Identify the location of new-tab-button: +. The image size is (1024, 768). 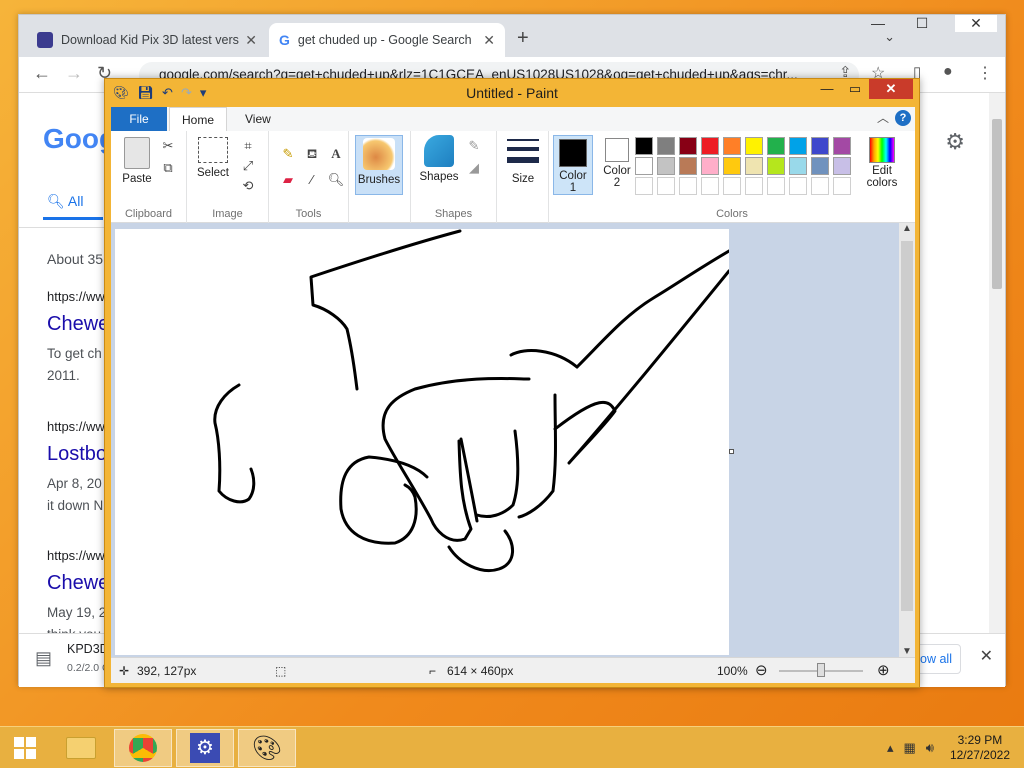
(523, 38).